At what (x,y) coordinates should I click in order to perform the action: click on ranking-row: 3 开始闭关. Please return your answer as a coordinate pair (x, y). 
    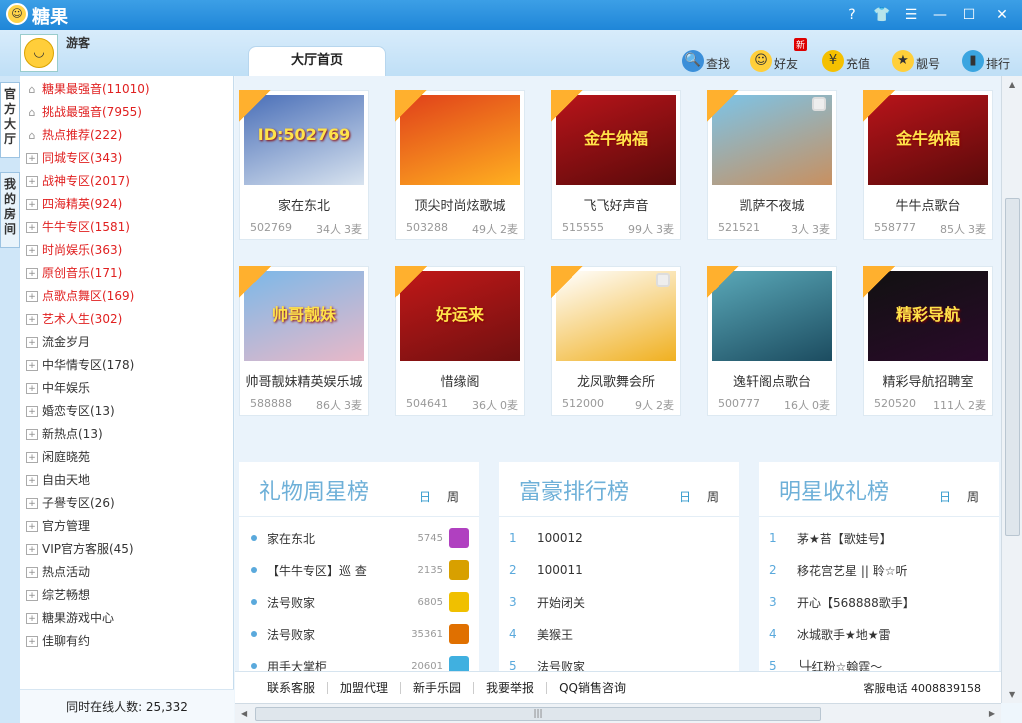
    Looking at the image, I should click on (619, 602).